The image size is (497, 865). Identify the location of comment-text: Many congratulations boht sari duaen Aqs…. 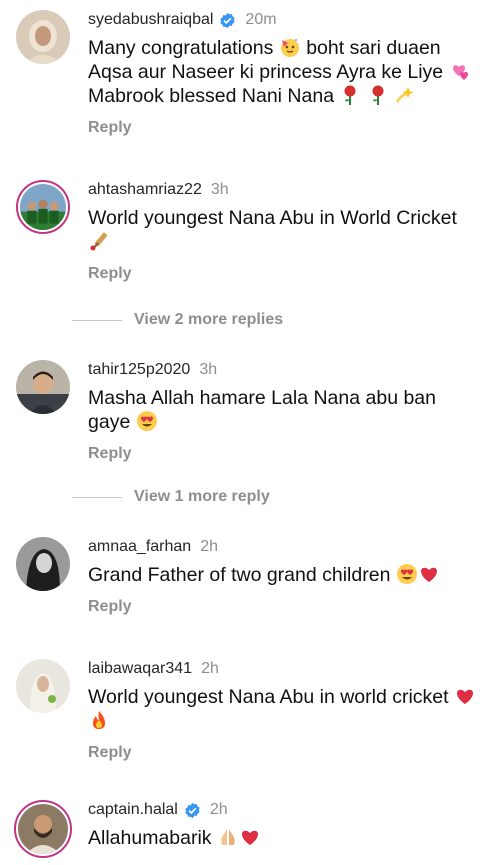
(285, 72).